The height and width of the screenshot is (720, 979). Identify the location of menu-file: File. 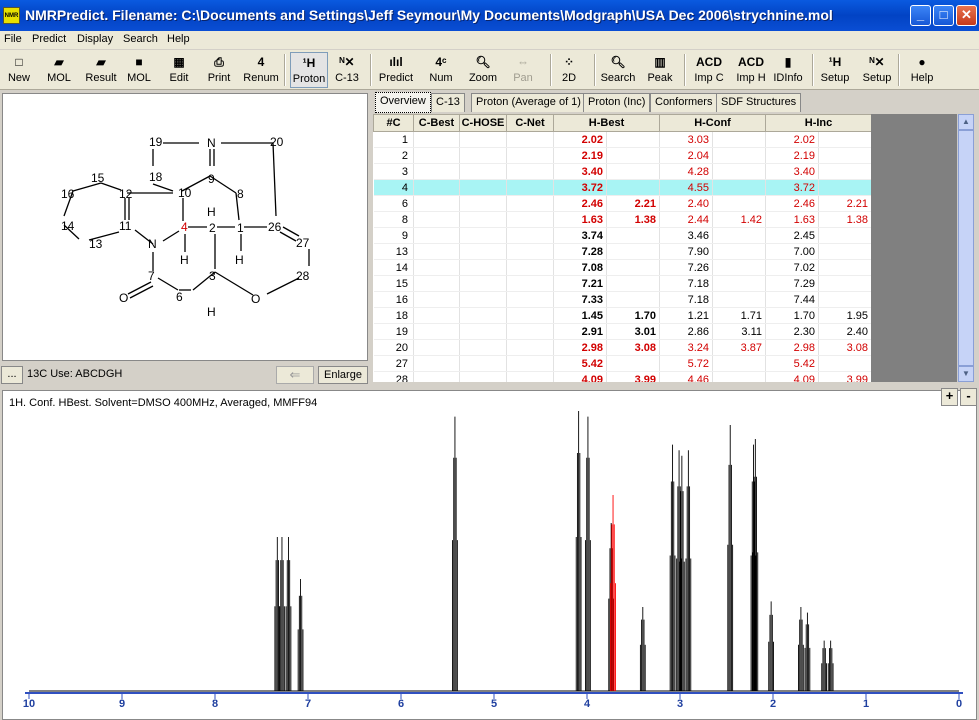
(13, 39).